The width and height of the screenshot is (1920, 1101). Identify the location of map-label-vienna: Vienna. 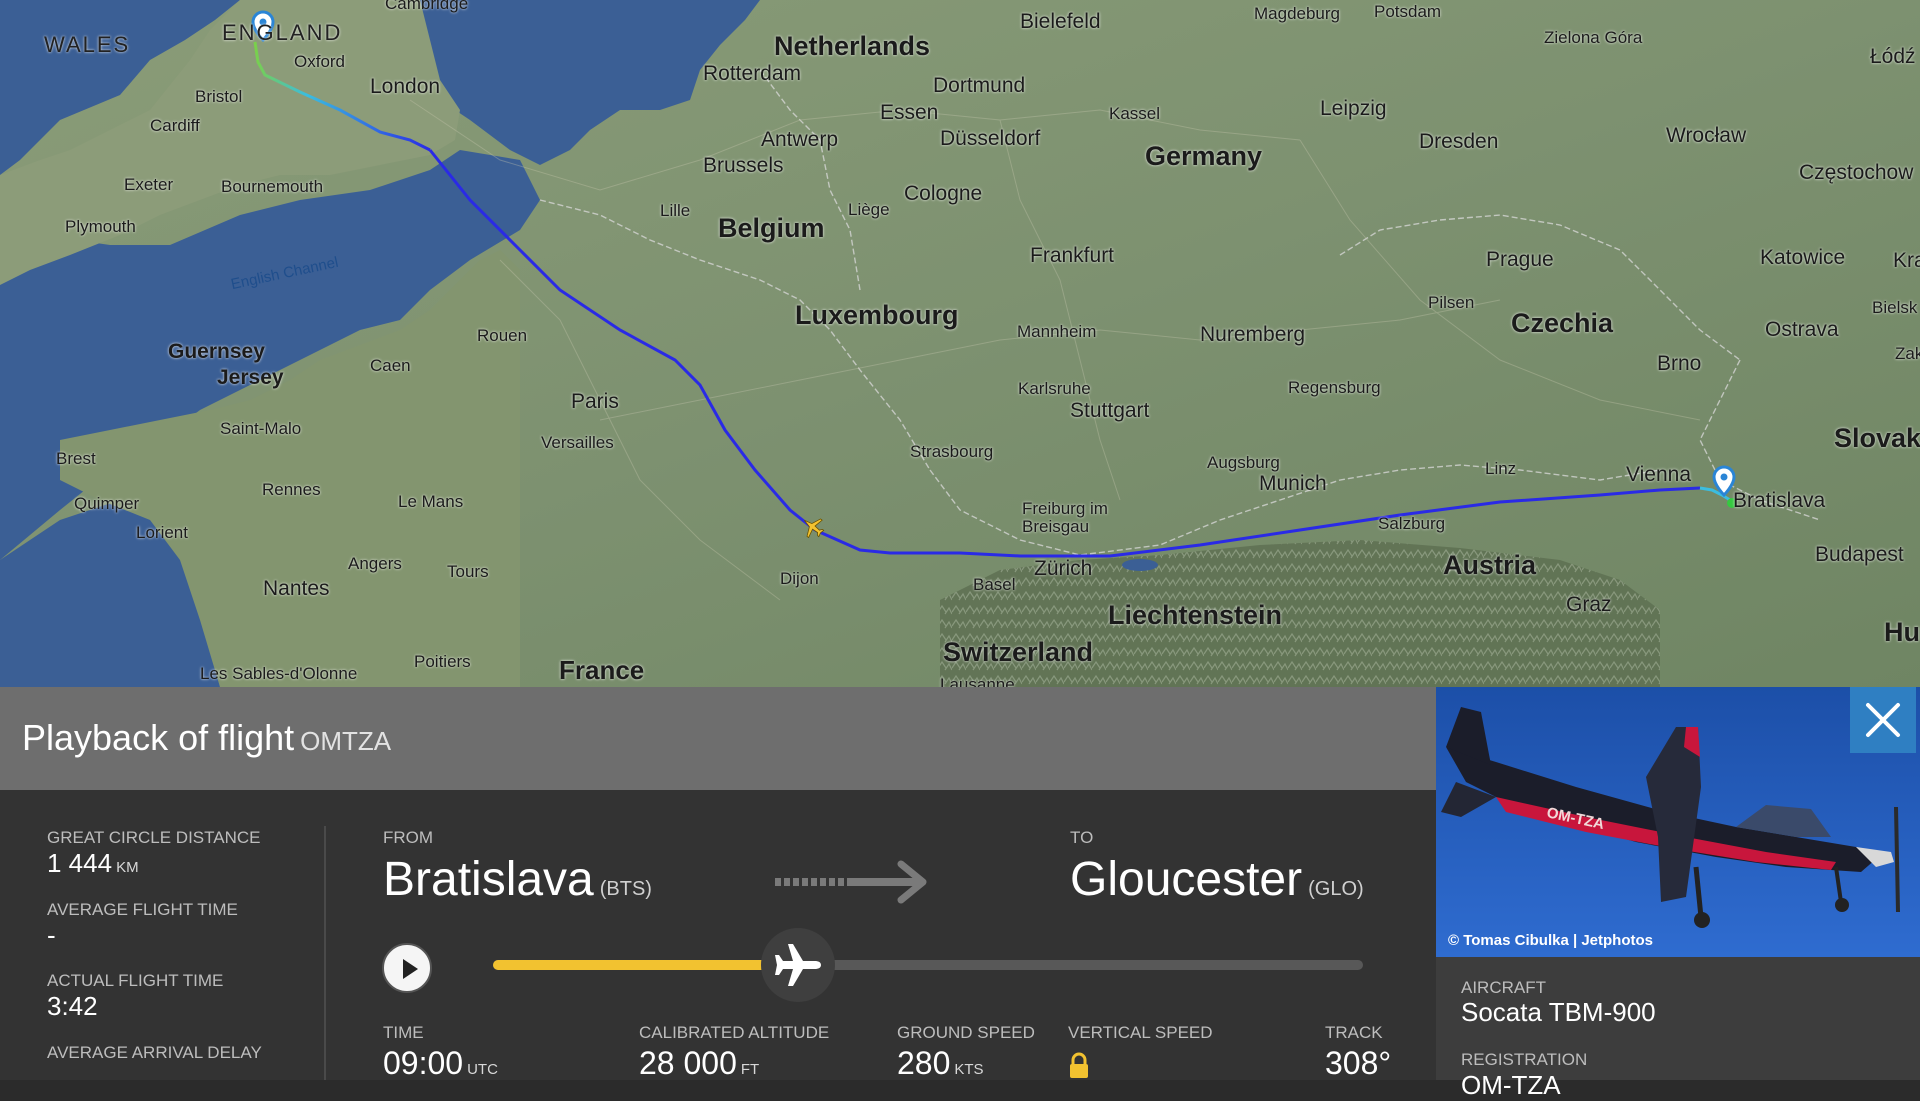
(1659, 474).